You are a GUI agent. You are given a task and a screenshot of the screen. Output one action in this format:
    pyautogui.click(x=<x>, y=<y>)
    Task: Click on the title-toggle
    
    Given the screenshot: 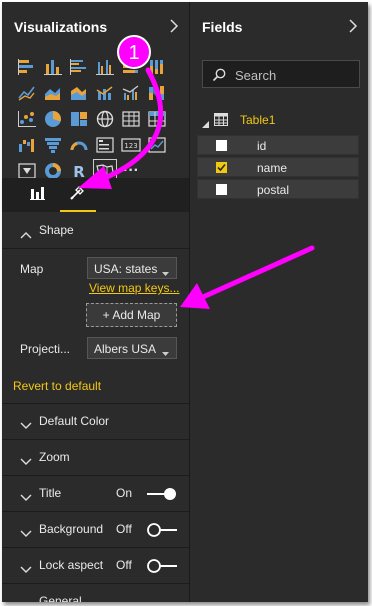 What is the action you would take?
    pyautogui.click(x=162, y=494)
    